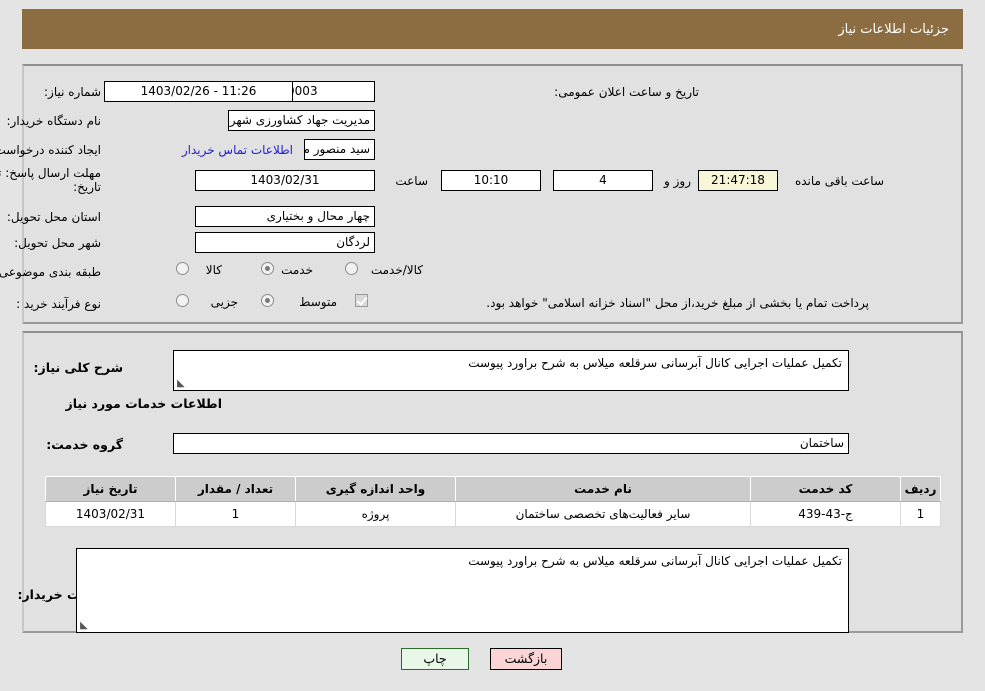 This screenshot has height=691, width=985. I want to click on cell-quantity: 1, so click(235, 514).